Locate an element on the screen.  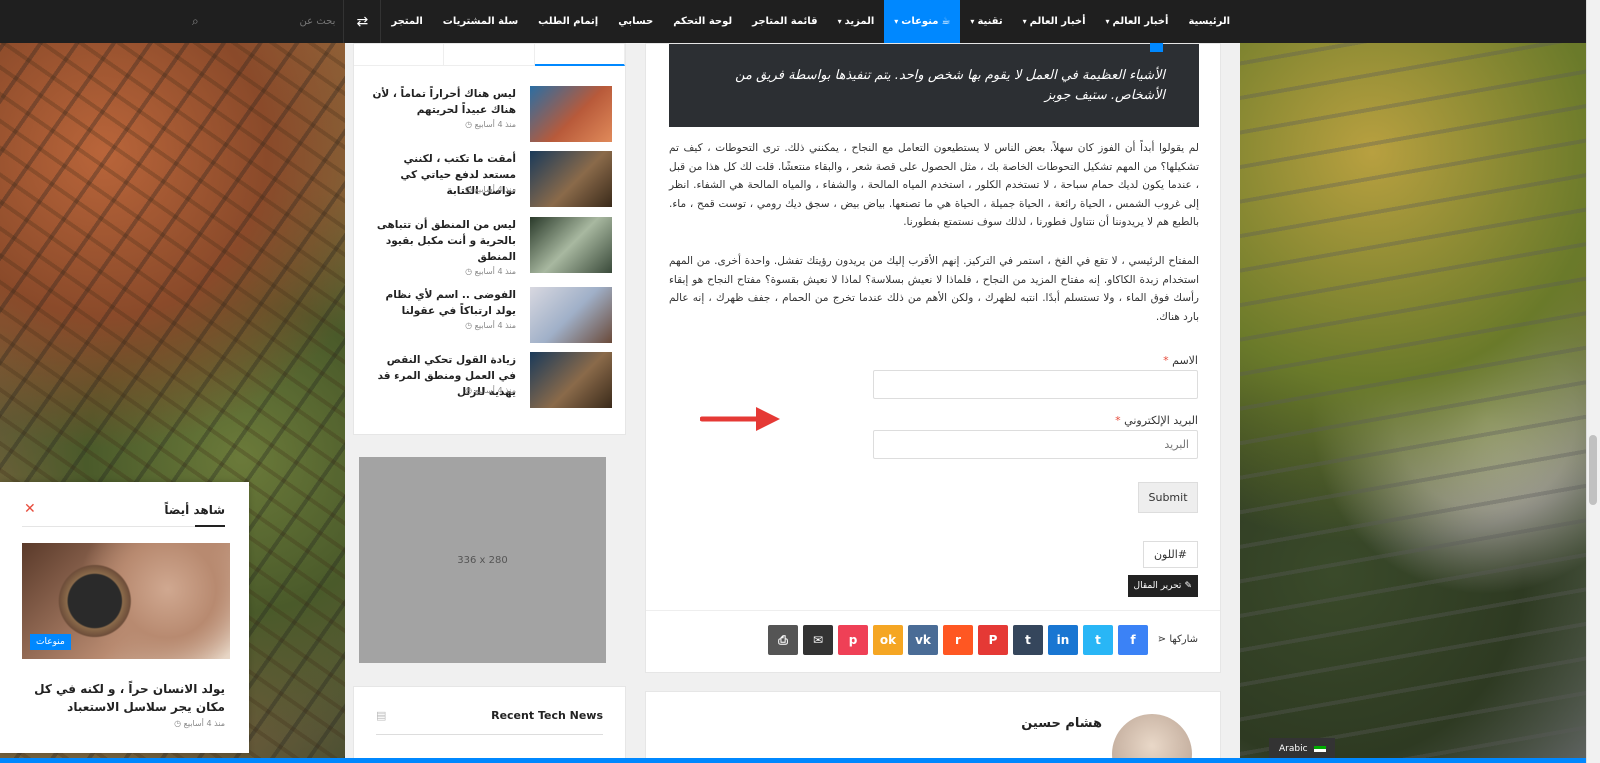
nav-search: ⇄ ⌕ is located at coordinates (282, 21).